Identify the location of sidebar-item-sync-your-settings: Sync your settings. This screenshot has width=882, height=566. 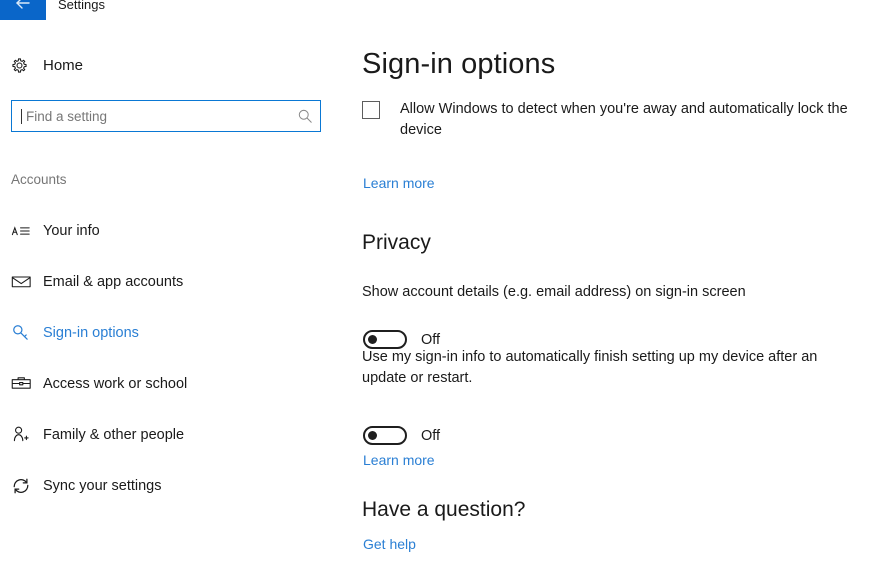
(170, 485).